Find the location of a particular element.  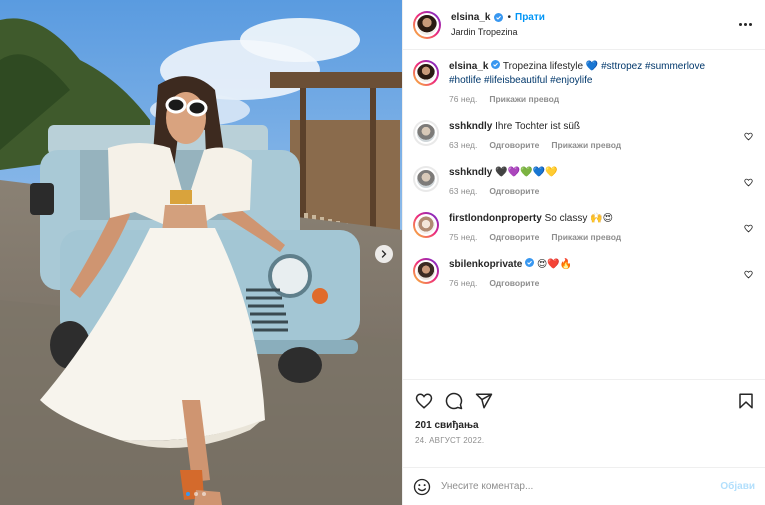

comment-row: sshkndly 🖤💜💚💙💛 63 нед. Одговорите is located at coordinates (584, 181).